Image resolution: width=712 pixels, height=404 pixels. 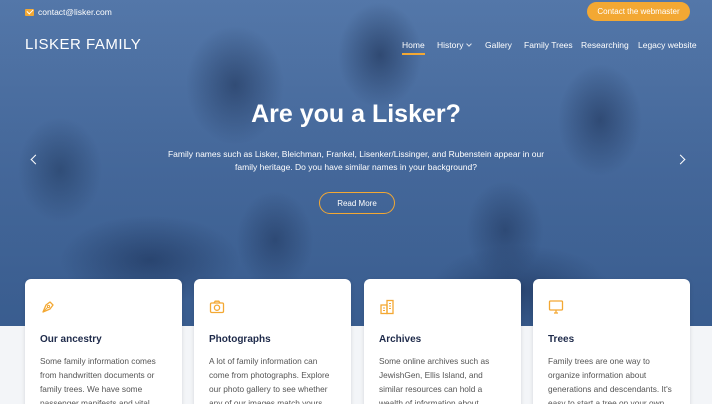 I want to click on carousel-next-button, so click(x=680, y=159).